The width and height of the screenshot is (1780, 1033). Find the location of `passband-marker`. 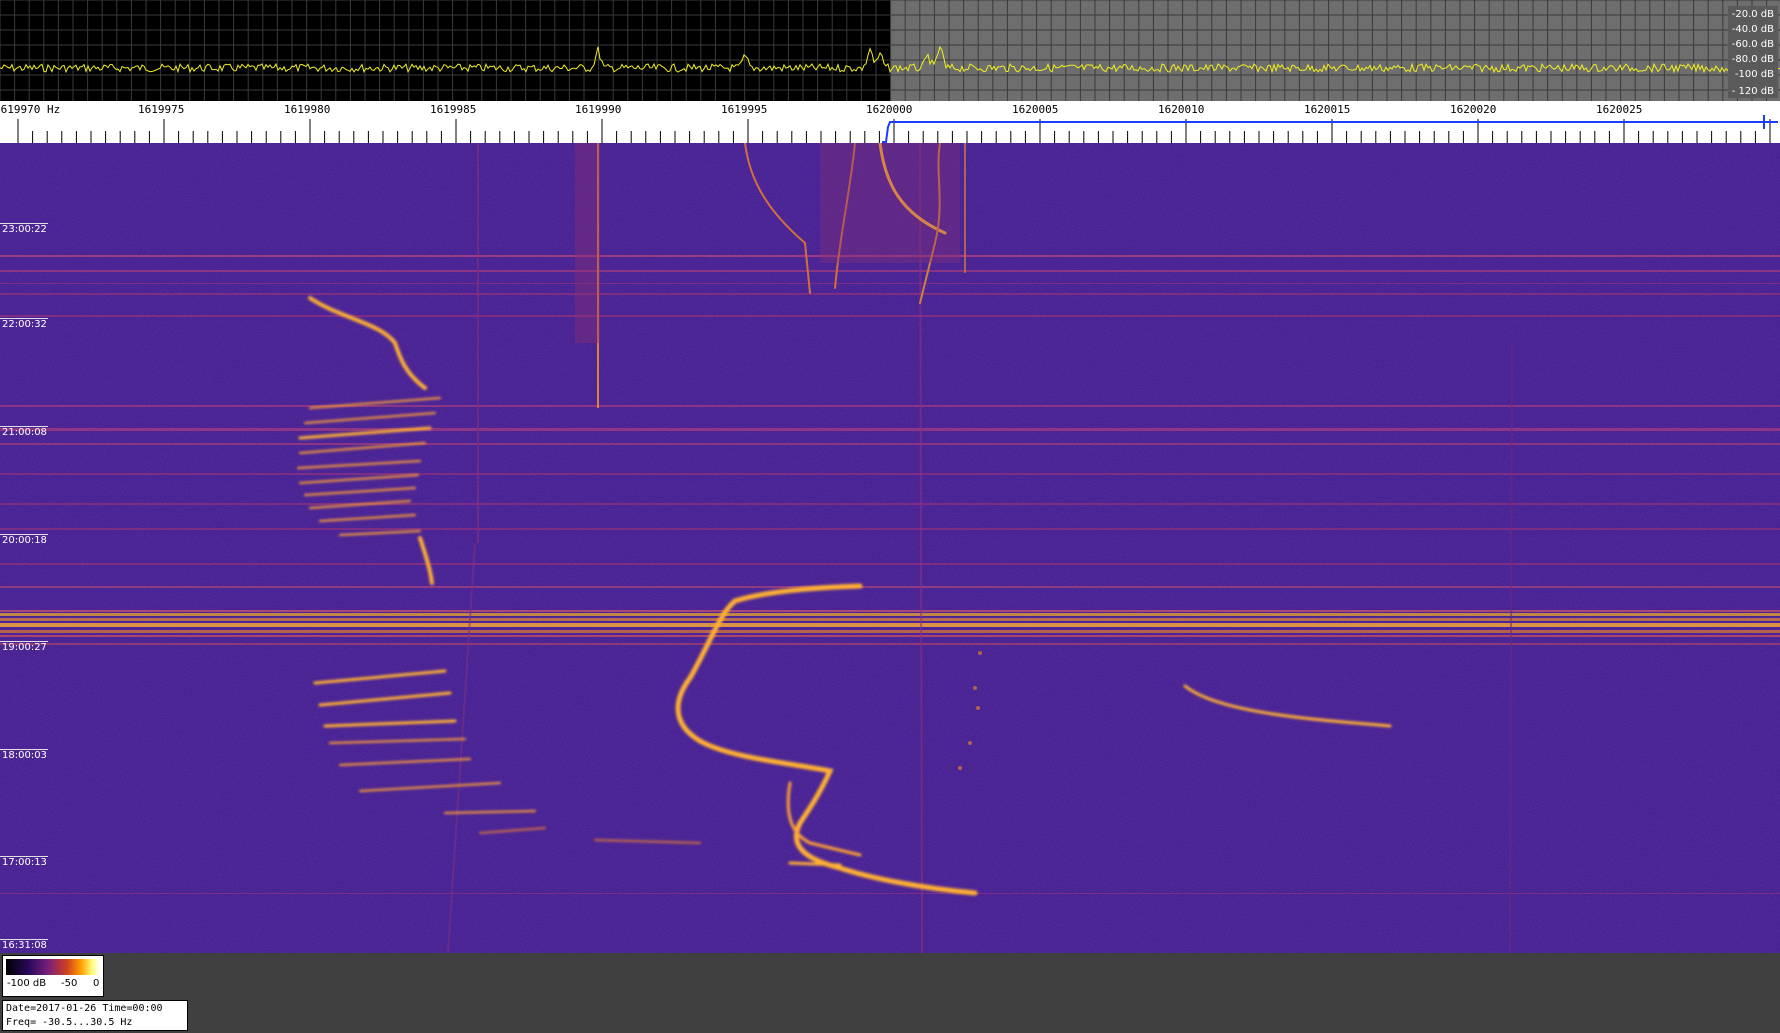

passband-marker is located at coordinates (1330, 132).